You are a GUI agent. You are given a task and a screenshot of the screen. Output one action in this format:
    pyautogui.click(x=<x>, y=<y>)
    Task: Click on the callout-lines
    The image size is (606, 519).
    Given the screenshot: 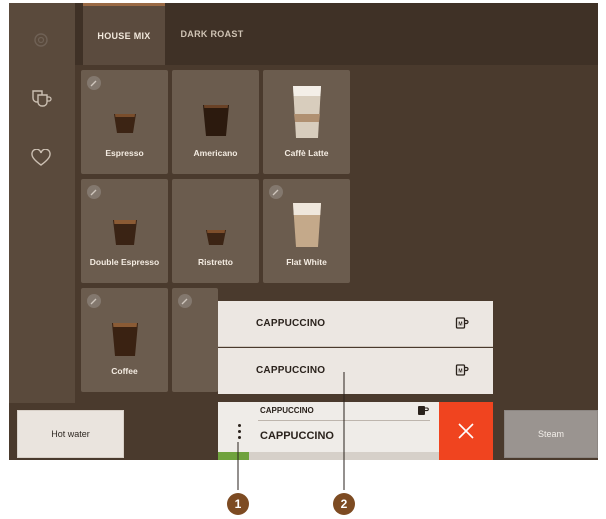 What is the action you would take?
    pyautogui.click(x=291, y=431)
    